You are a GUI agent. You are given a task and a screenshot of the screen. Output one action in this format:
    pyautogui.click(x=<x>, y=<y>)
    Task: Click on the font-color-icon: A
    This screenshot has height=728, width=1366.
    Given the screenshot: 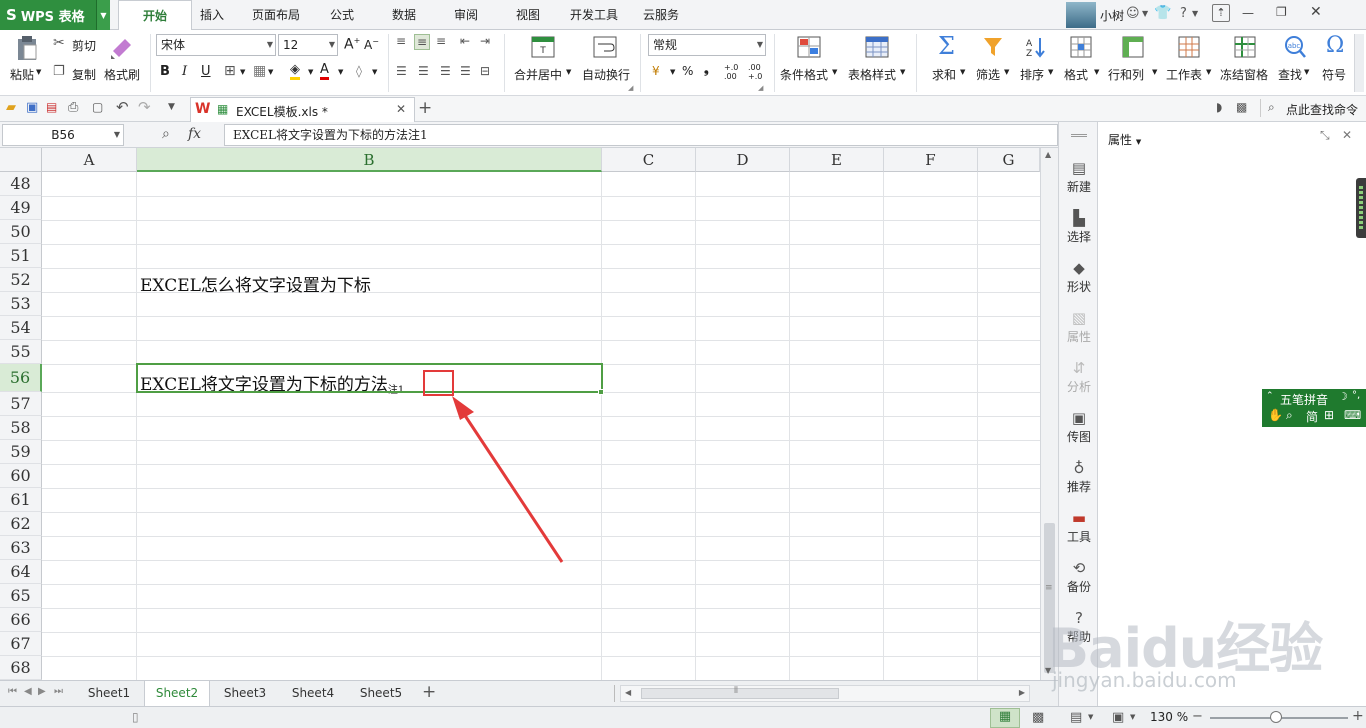 What is the action you would take?
    pyautogui.click(x=324, y=71)
    